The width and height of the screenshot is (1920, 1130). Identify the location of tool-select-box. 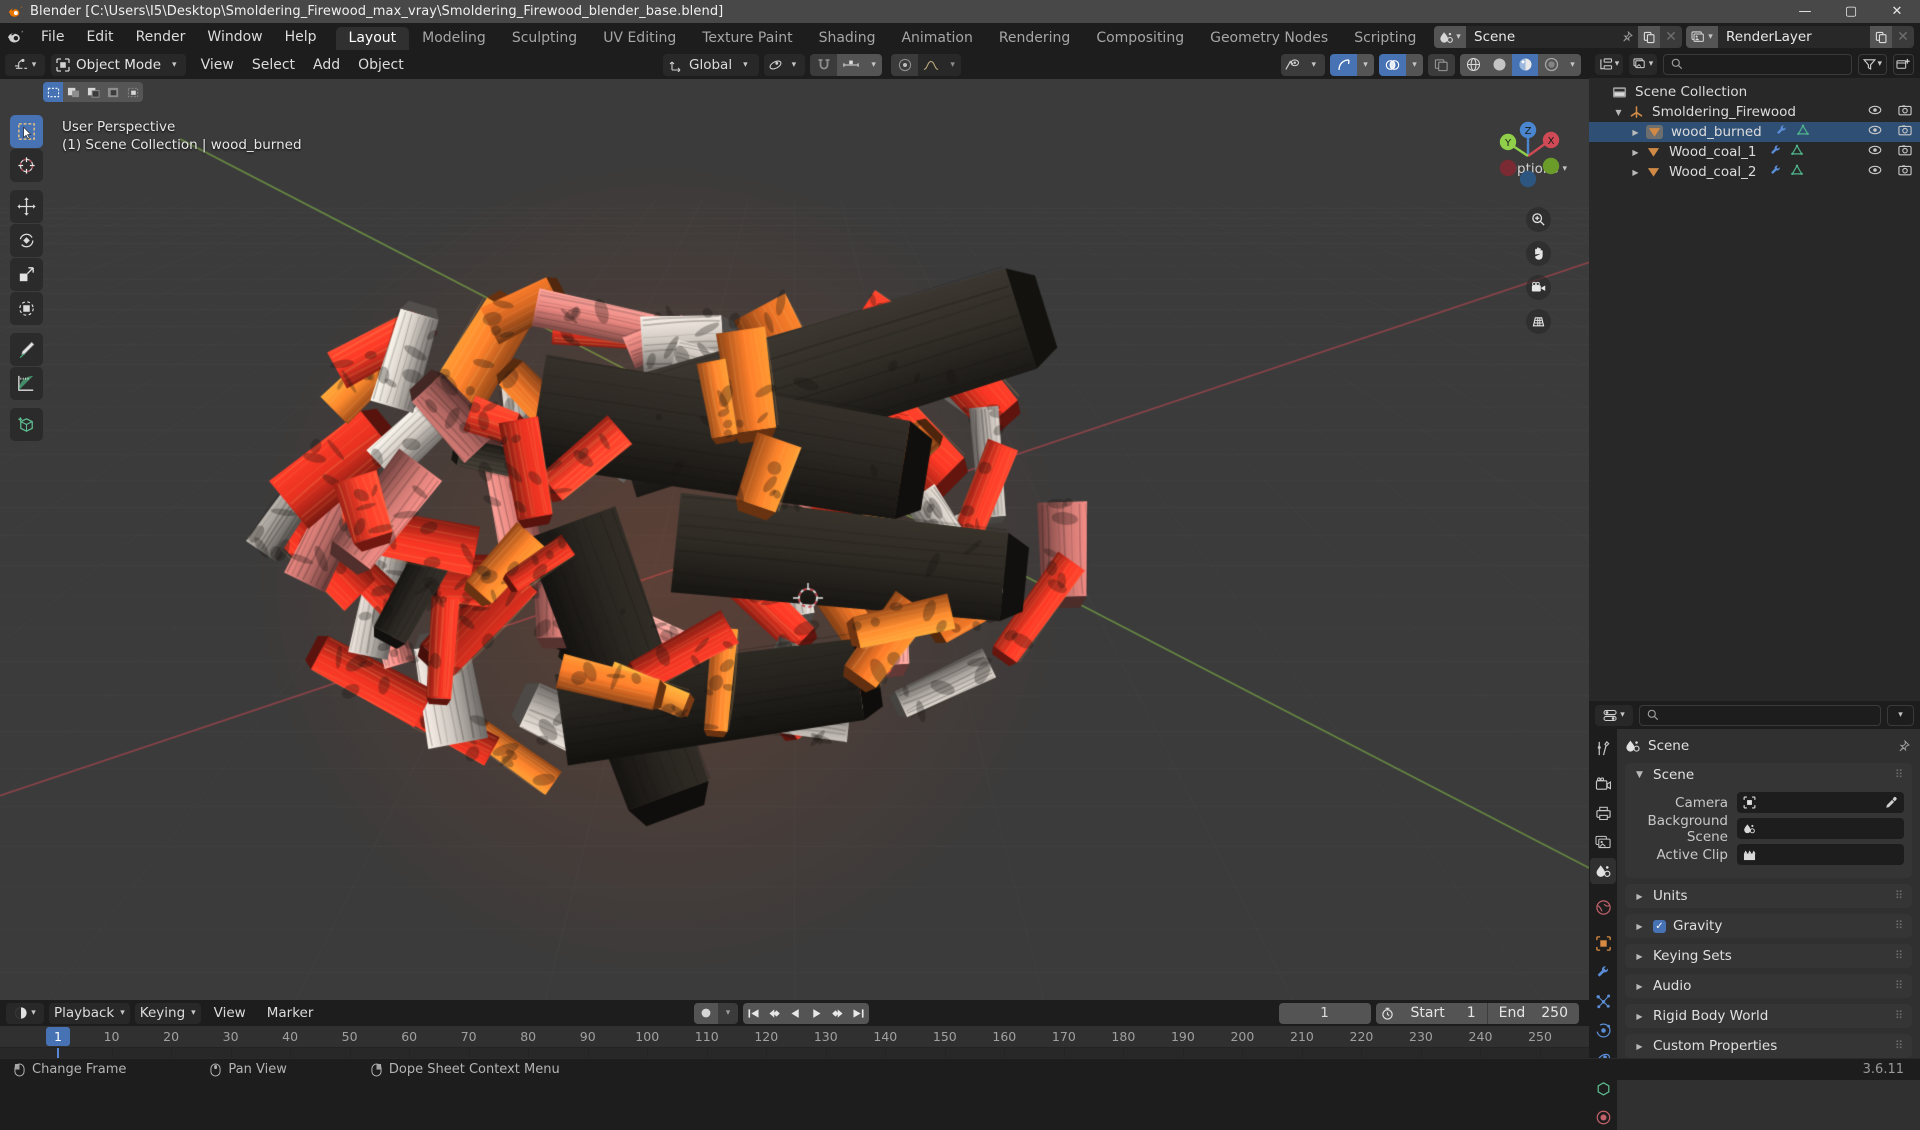
(26, 131).